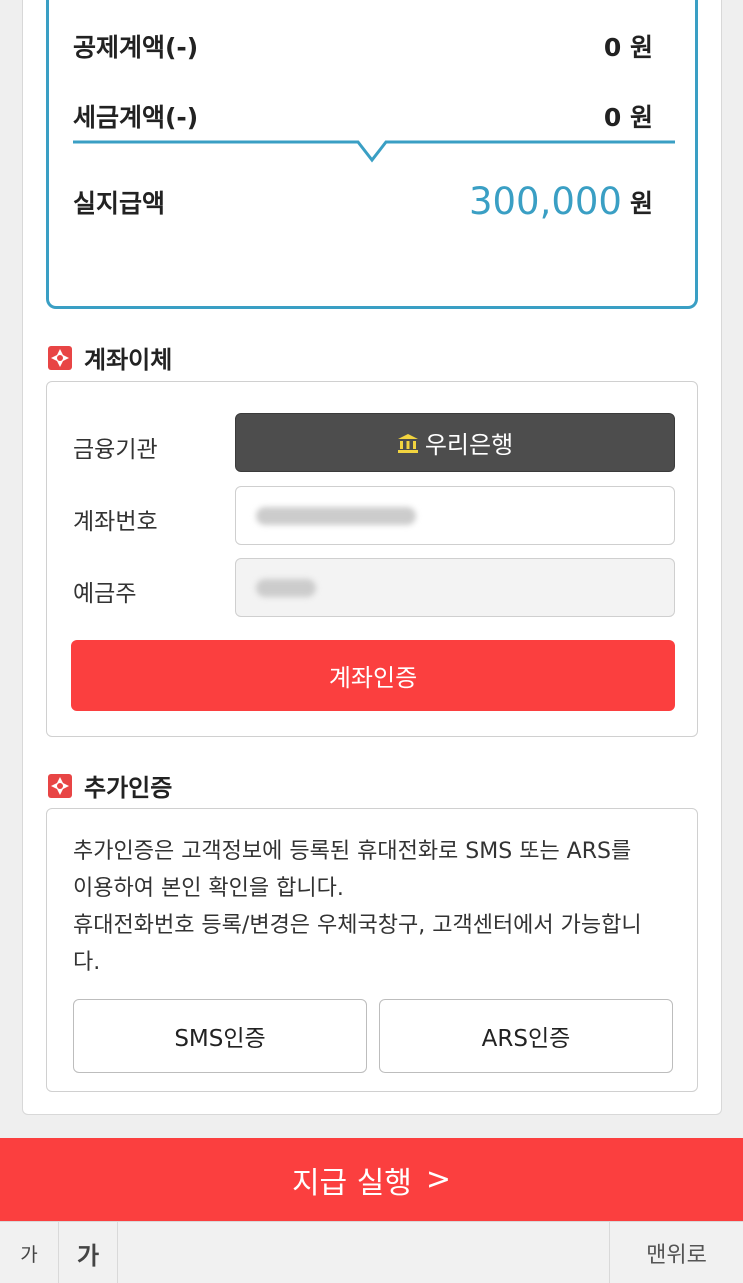 This screenshot has height=1283, width=743. I want to click on chevron-right-icon: >, so click(438, 1179).